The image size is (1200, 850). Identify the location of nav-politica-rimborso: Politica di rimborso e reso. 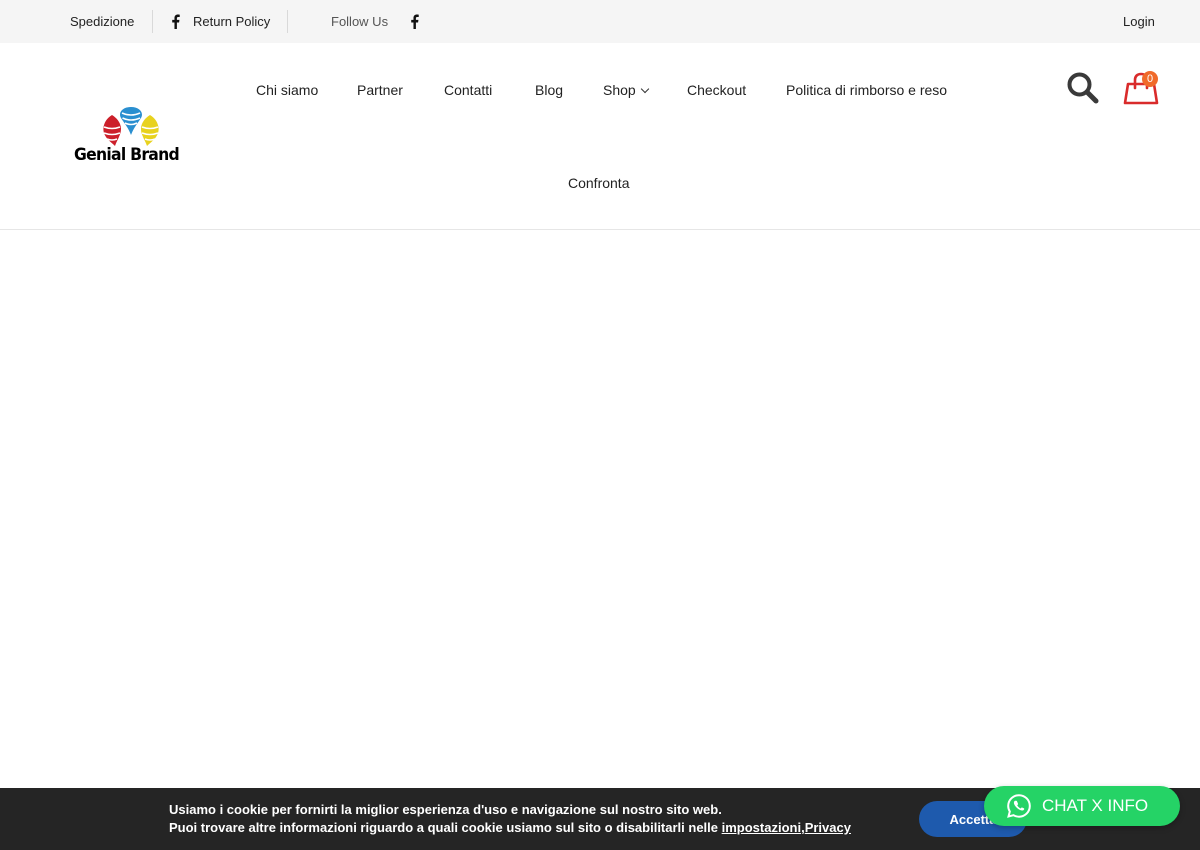
(866, 90).